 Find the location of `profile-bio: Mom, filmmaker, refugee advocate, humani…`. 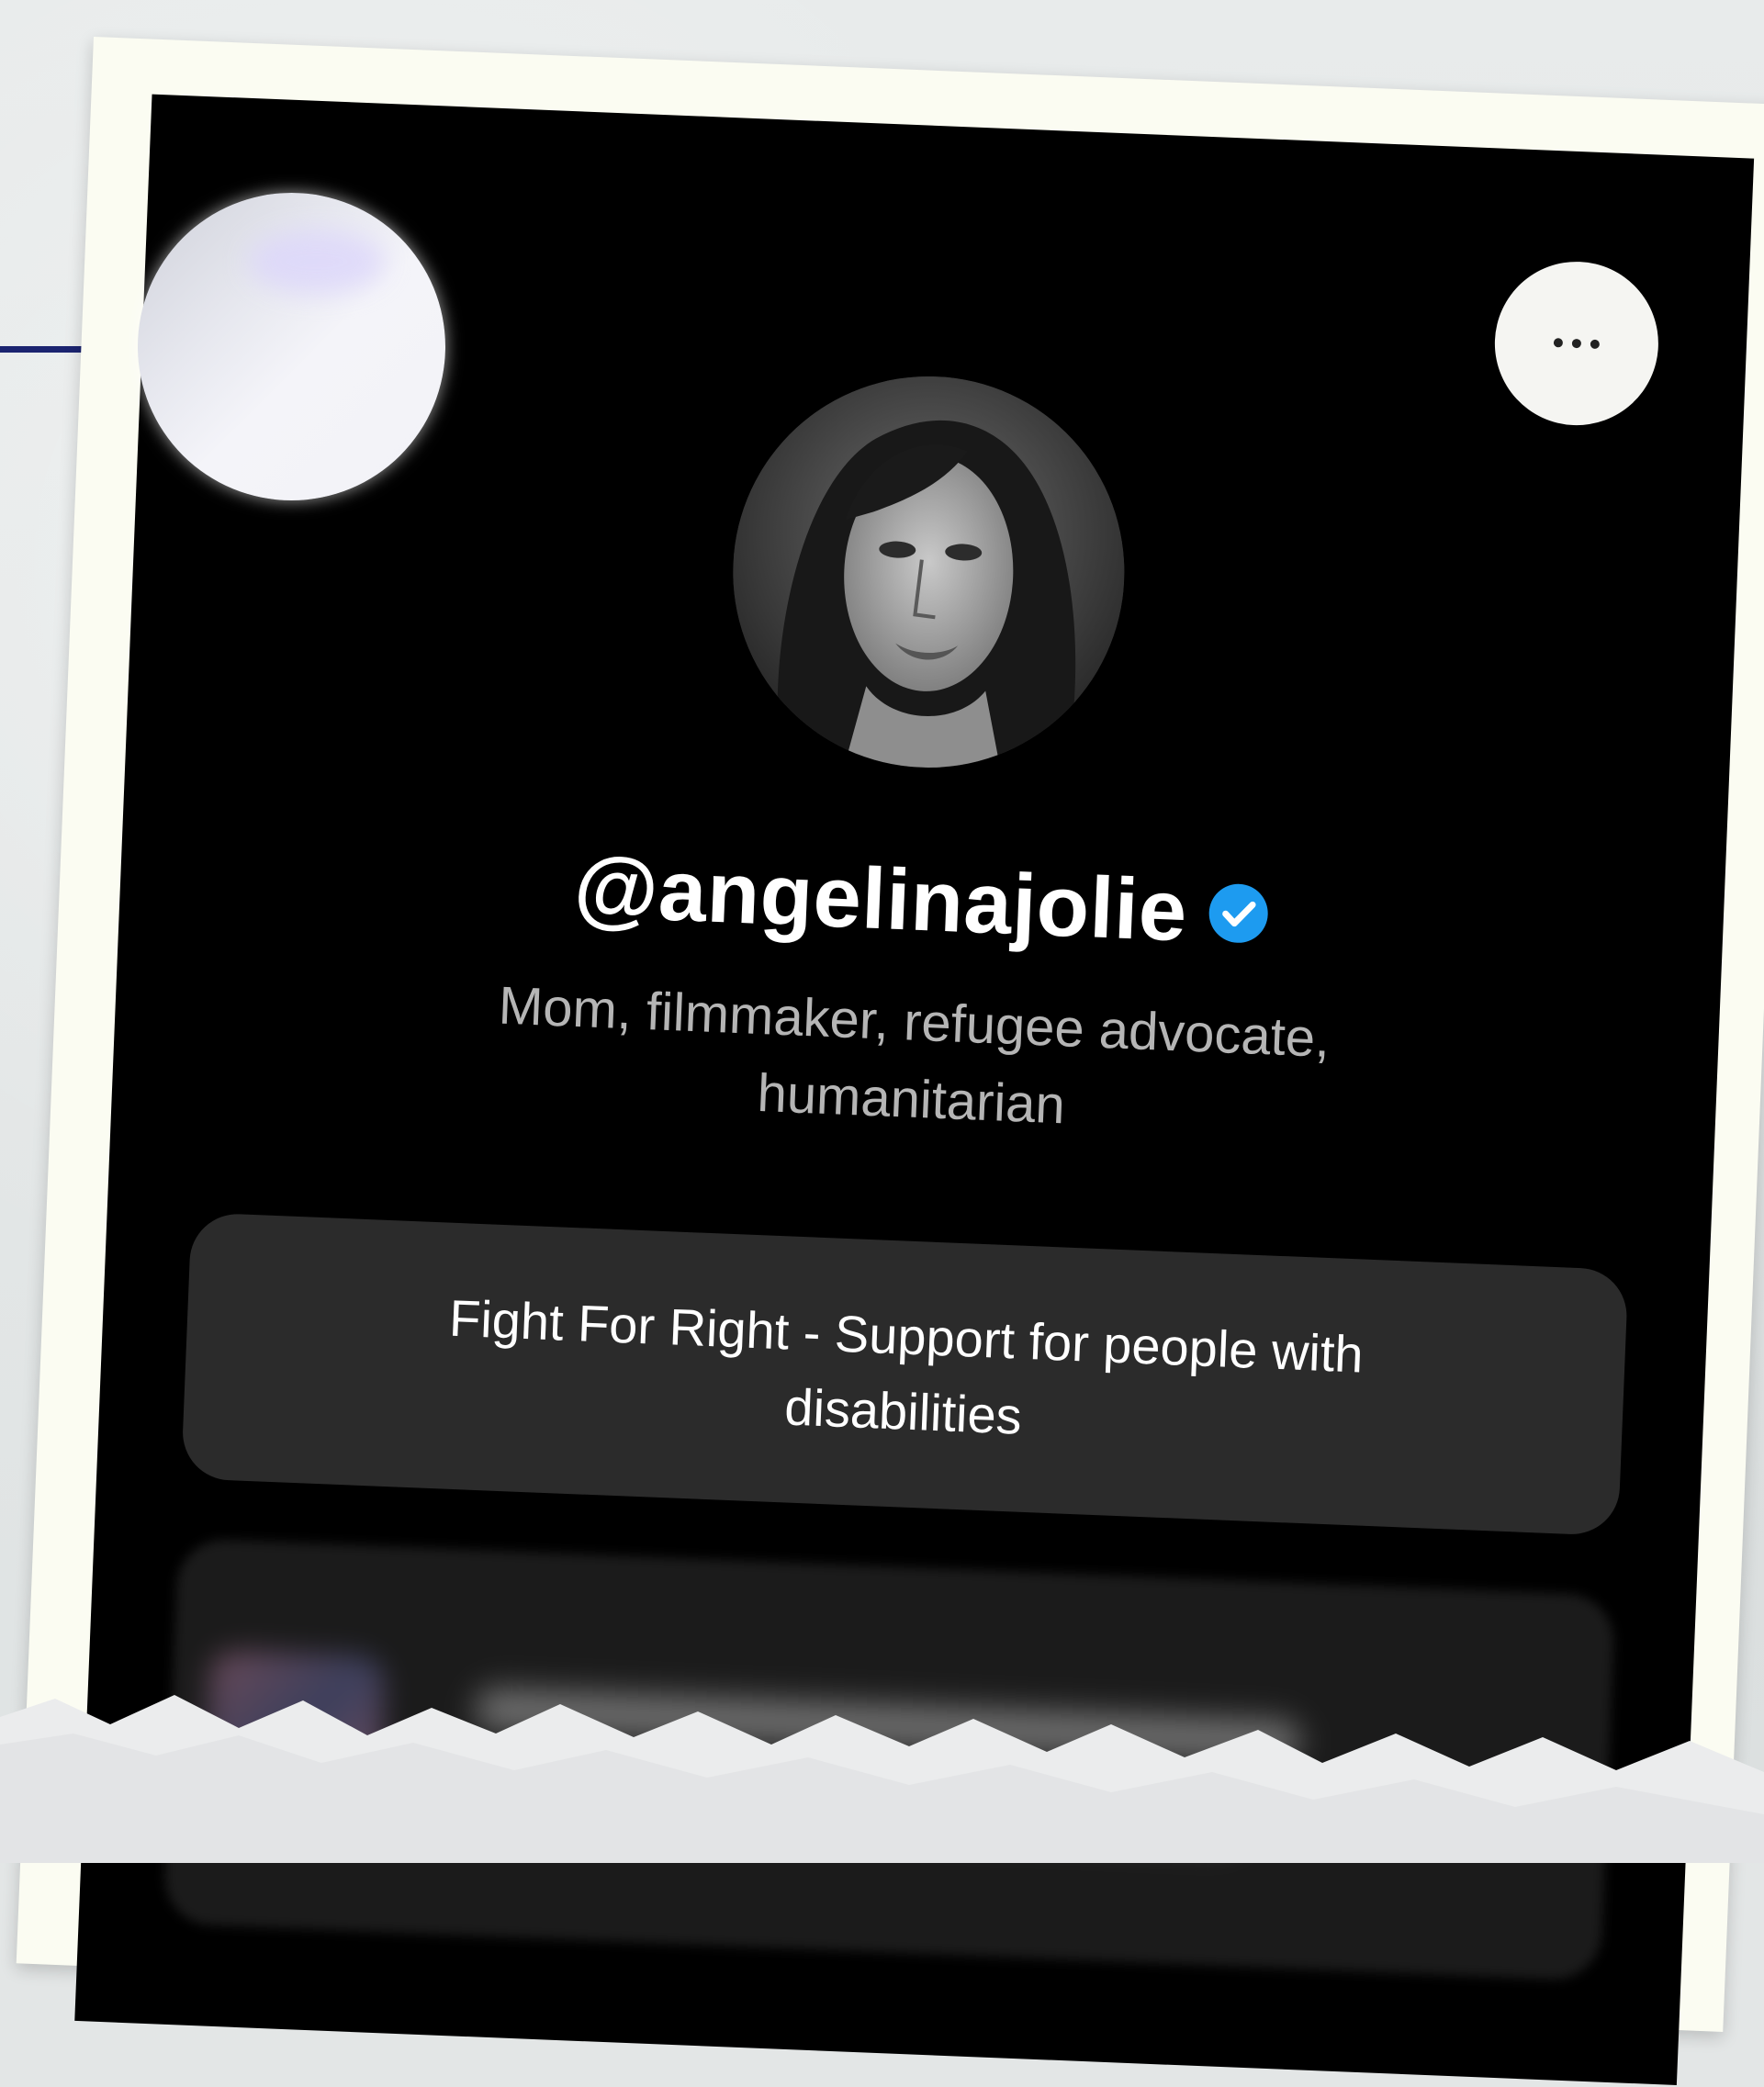

profile-bio: Mom, filmmaker, refugee advocate, humani… is located at coordinates (914, 1055).